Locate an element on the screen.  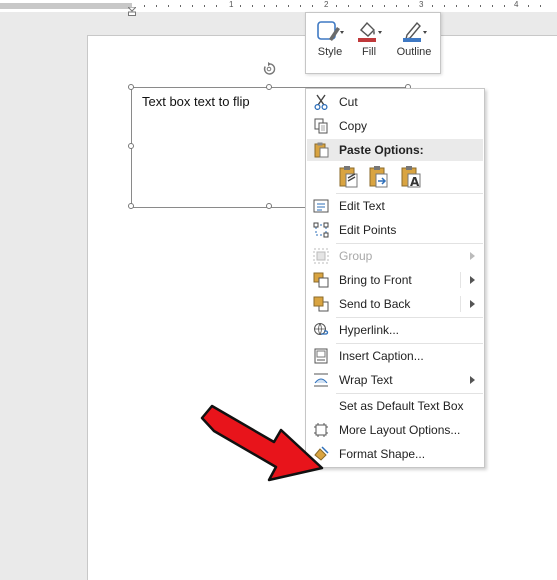
style-button: Style is located at coordinates (330, 43).